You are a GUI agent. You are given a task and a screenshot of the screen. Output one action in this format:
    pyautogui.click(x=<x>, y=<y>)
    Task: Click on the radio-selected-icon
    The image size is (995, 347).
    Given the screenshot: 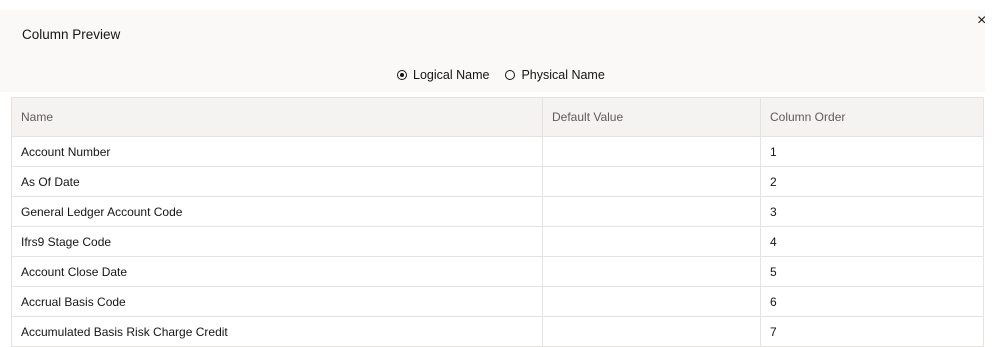 What is the action you would take?
    pyautogui.click(x=402, y=75)
    